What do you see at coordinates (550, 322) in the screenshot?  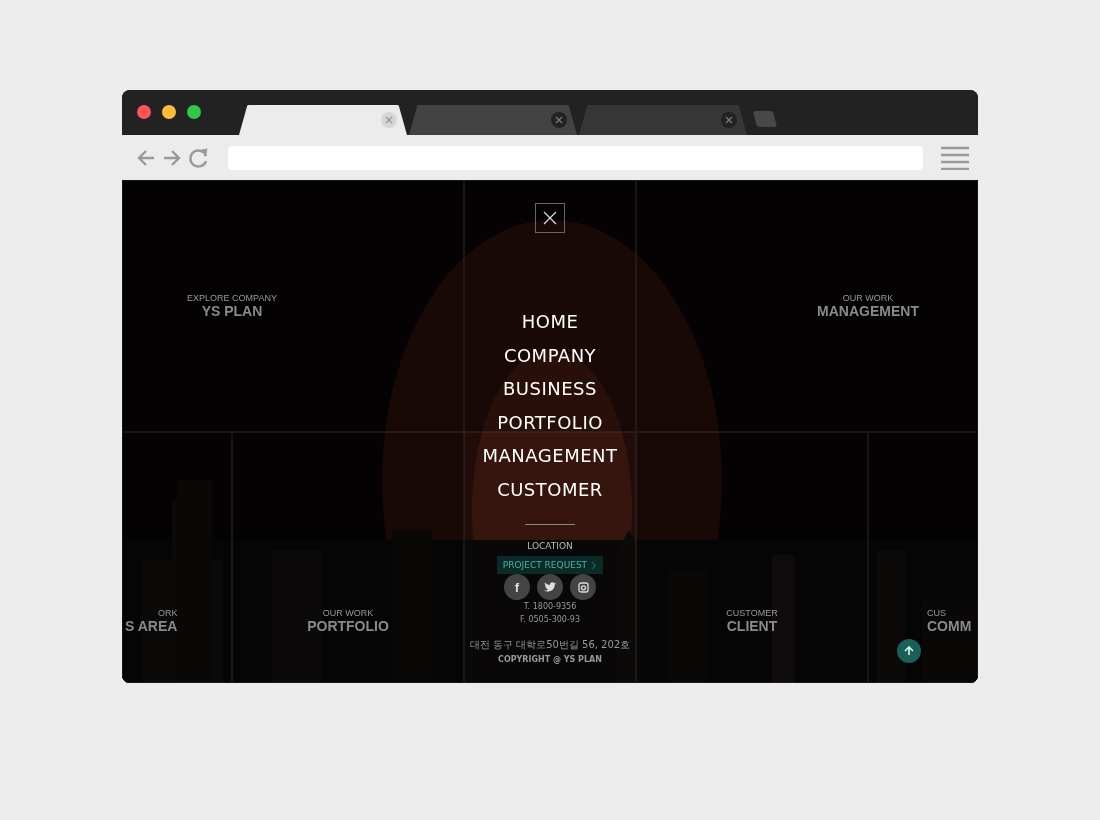 I see `menu-link: HOME` at bounding box center [550, 322].